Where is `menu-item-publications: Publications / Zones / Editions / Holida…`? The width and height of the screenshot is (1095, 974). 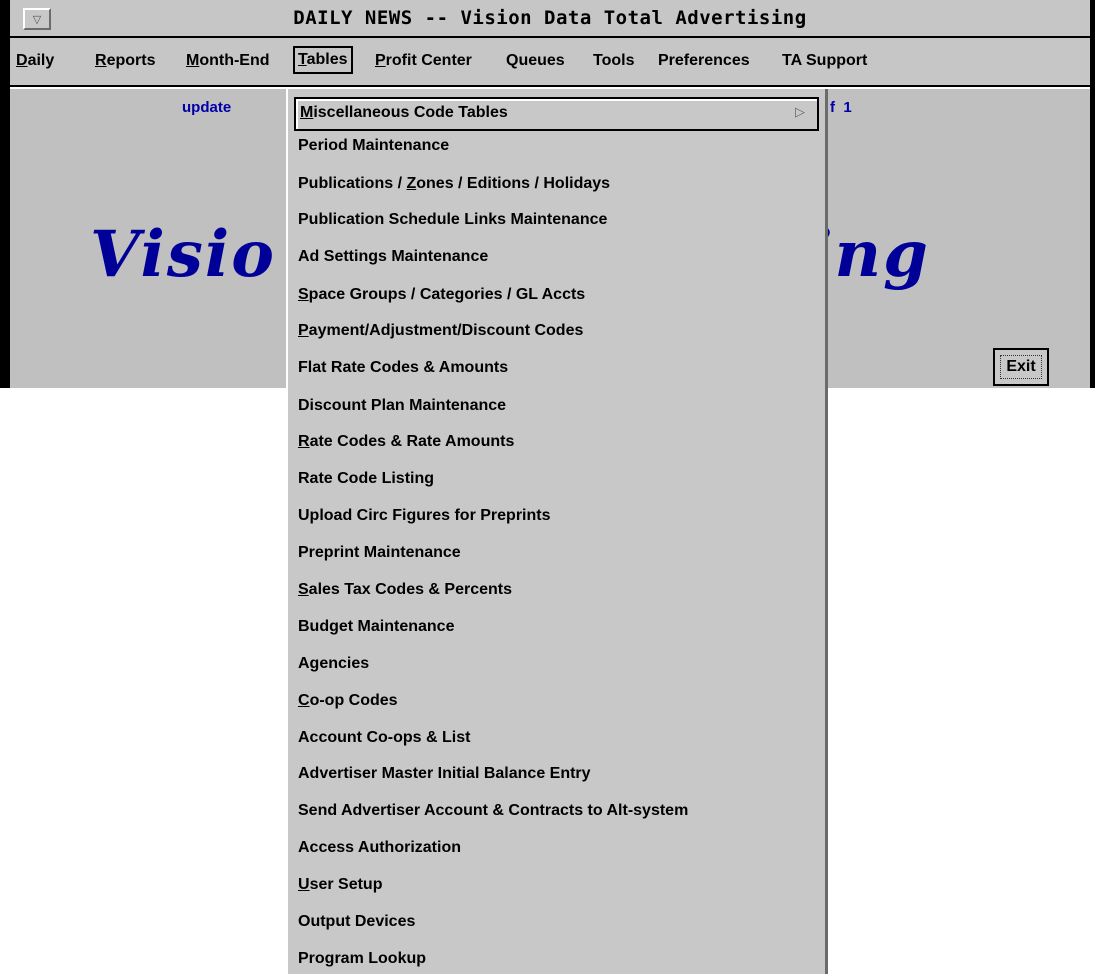
menu-item-publications: Publications / Zones / Editions / Holida… is located at coordinates (558, 184).